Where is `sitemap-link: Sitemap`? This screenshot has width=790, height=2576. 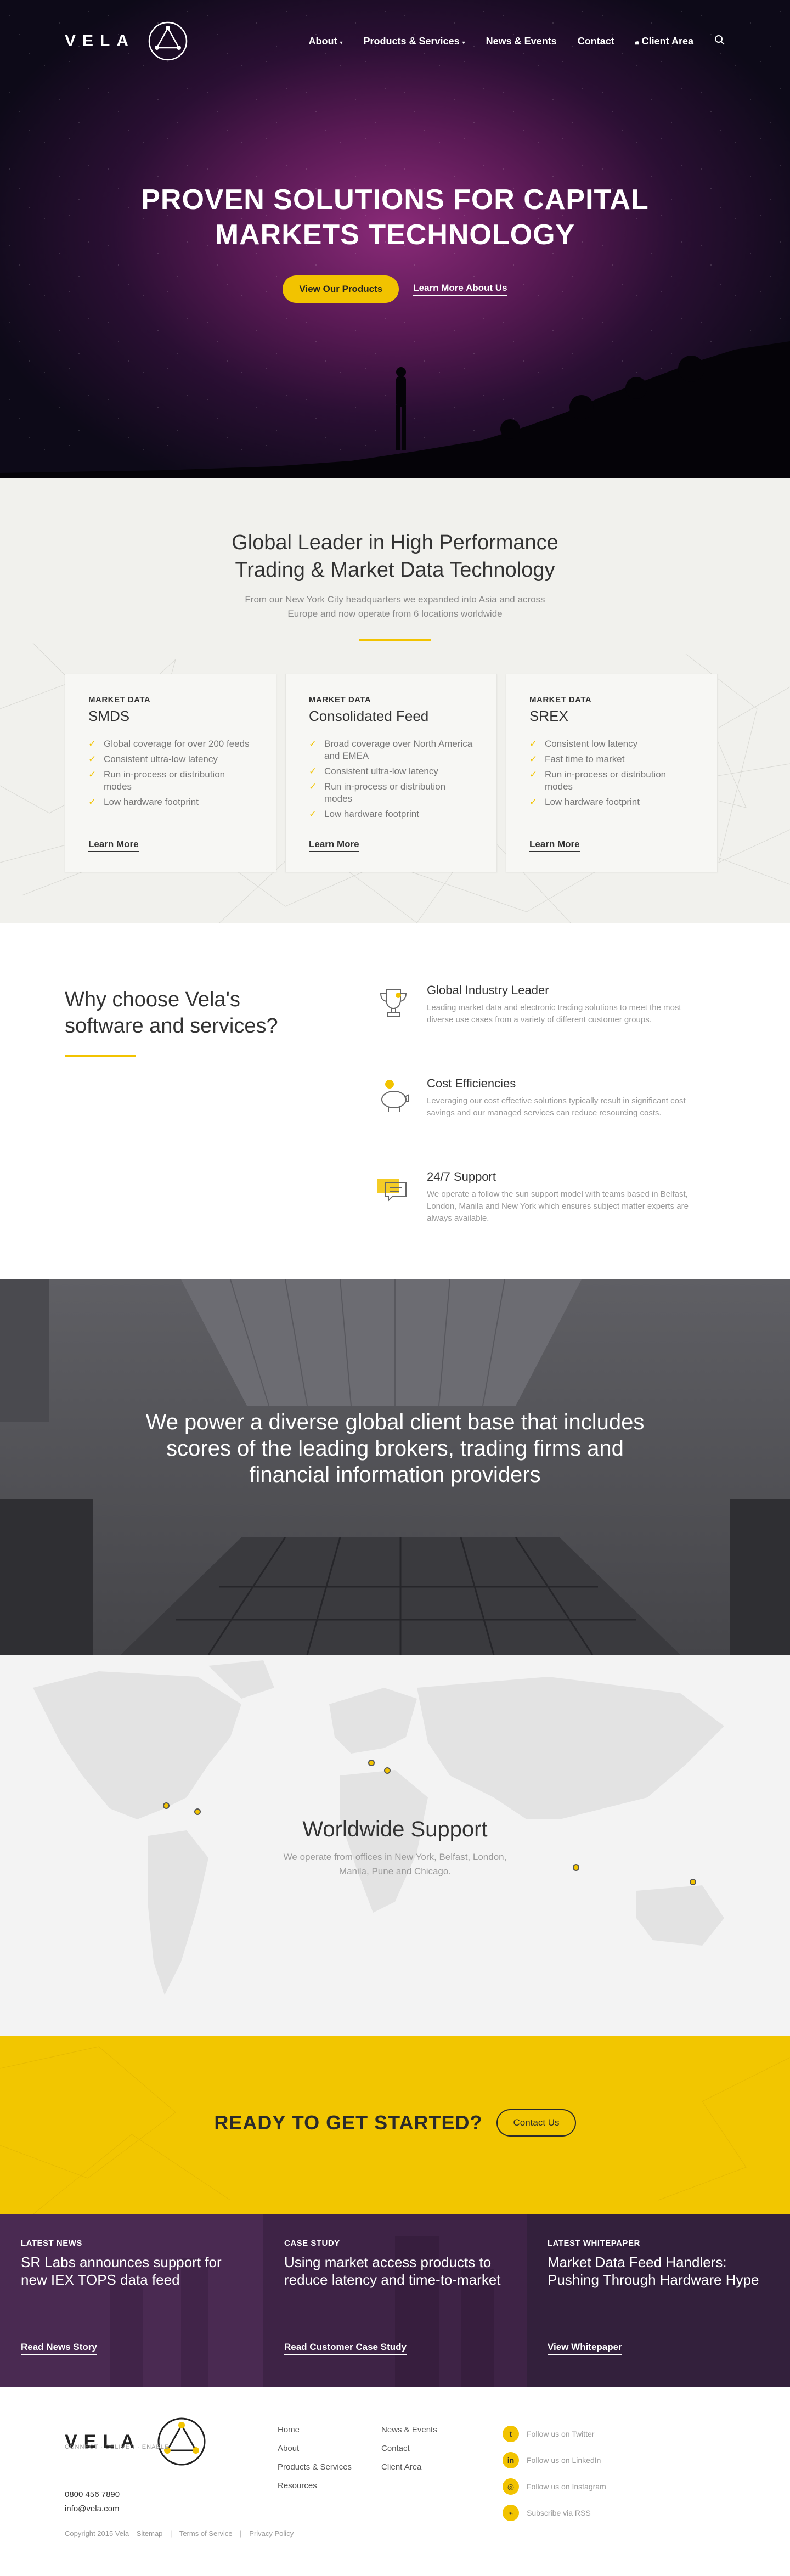
sitemap-link: Sitemap is located at coordinates (150, 2533).